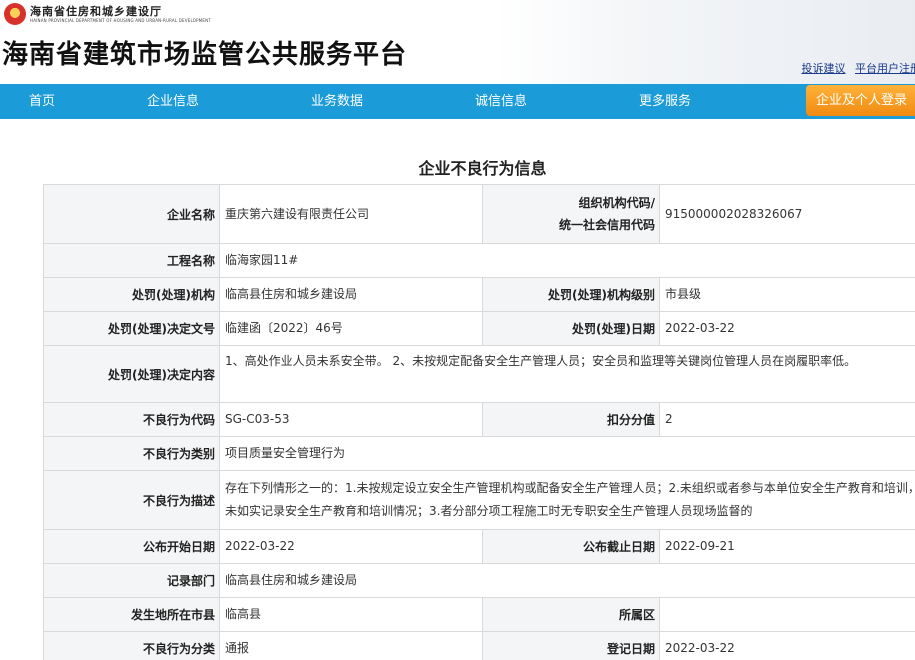 The height and width of the screenshot is (660, 915). Describe the element at coordinates (567, 260) in the screenshot. I see `project-value: 临海家园11#` at that location.